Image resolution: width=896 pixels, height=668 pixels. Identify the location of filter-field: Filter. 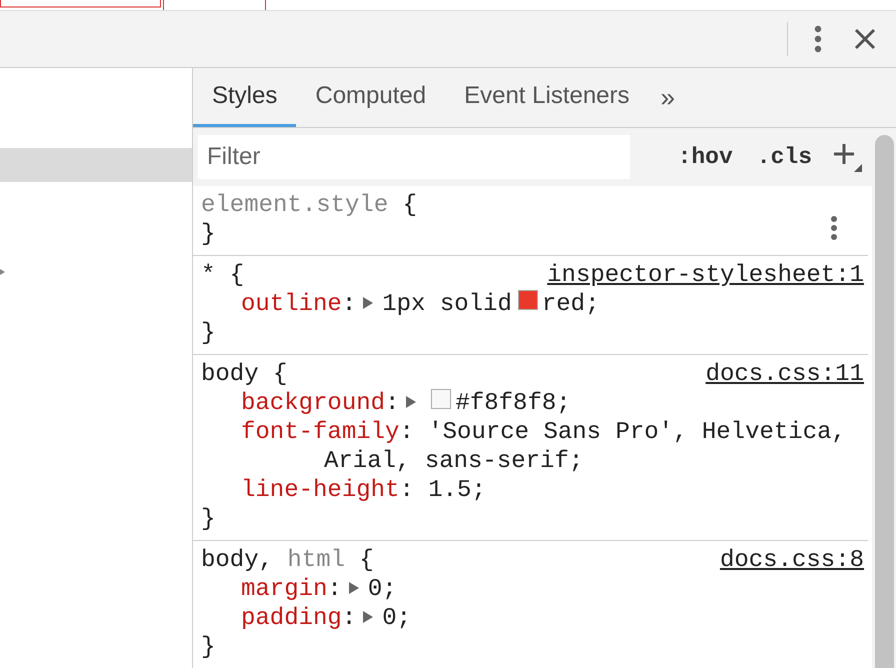
(414, 157).